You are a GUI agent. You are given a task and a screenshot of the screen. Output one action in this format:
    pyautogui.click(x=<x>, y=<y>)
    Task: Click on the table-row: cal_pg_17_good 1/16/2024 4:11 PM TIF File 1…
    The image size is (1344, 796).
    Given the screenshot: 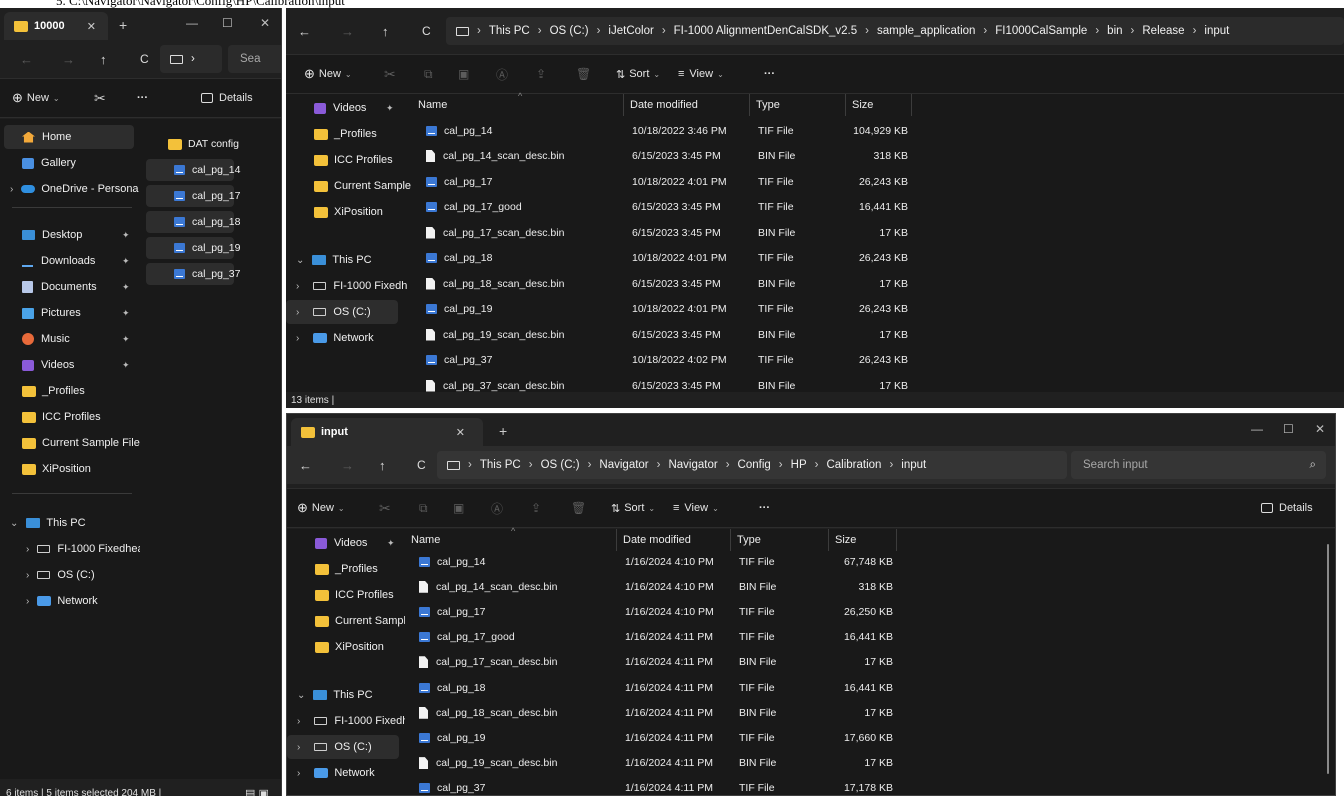 What is the action you would take?
    pyautogui.click(x=870, y=637)
    